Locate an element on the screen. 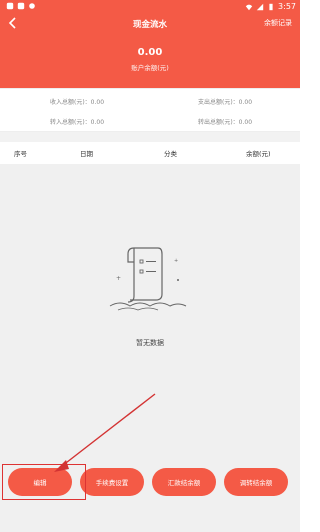  adjust-balance-button: 调转结余额 is located at coordinates (256, 482).